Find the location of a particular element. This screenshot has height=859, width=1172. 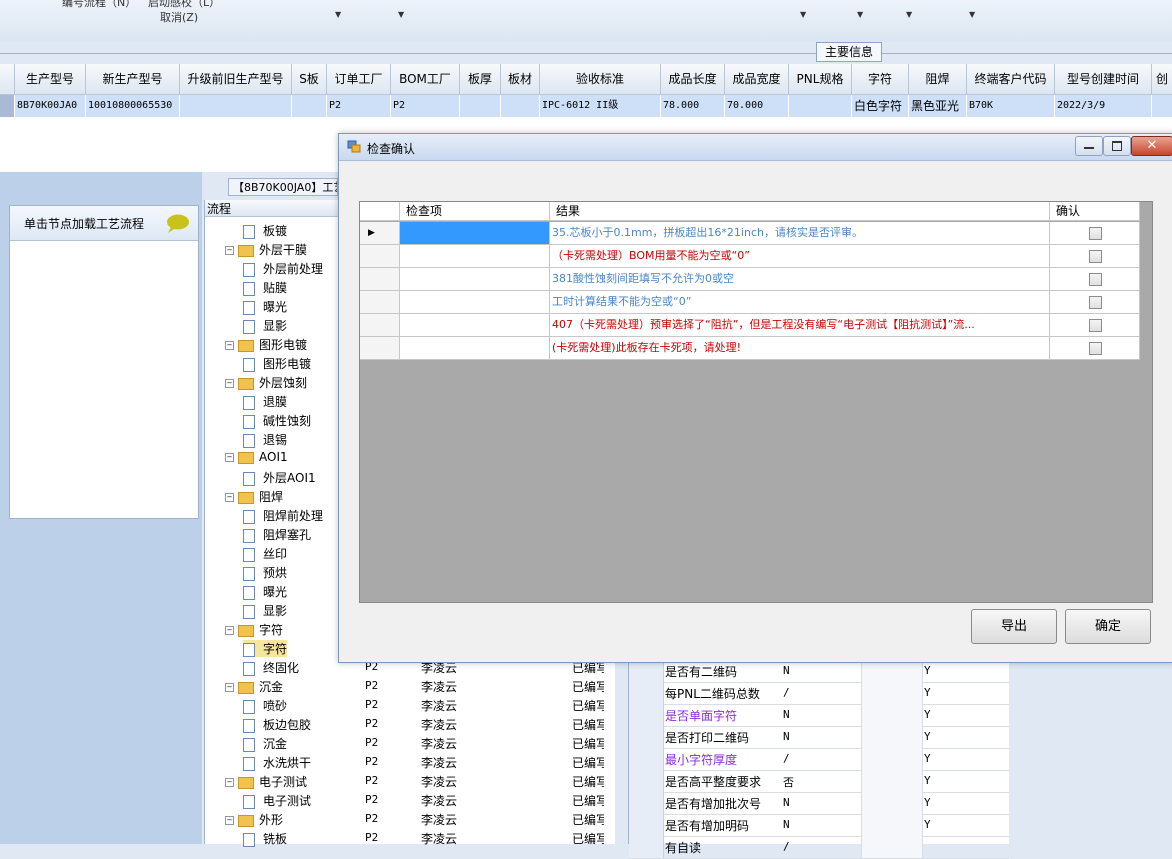

table-cell: P2 is located at coordinates (358, 106).